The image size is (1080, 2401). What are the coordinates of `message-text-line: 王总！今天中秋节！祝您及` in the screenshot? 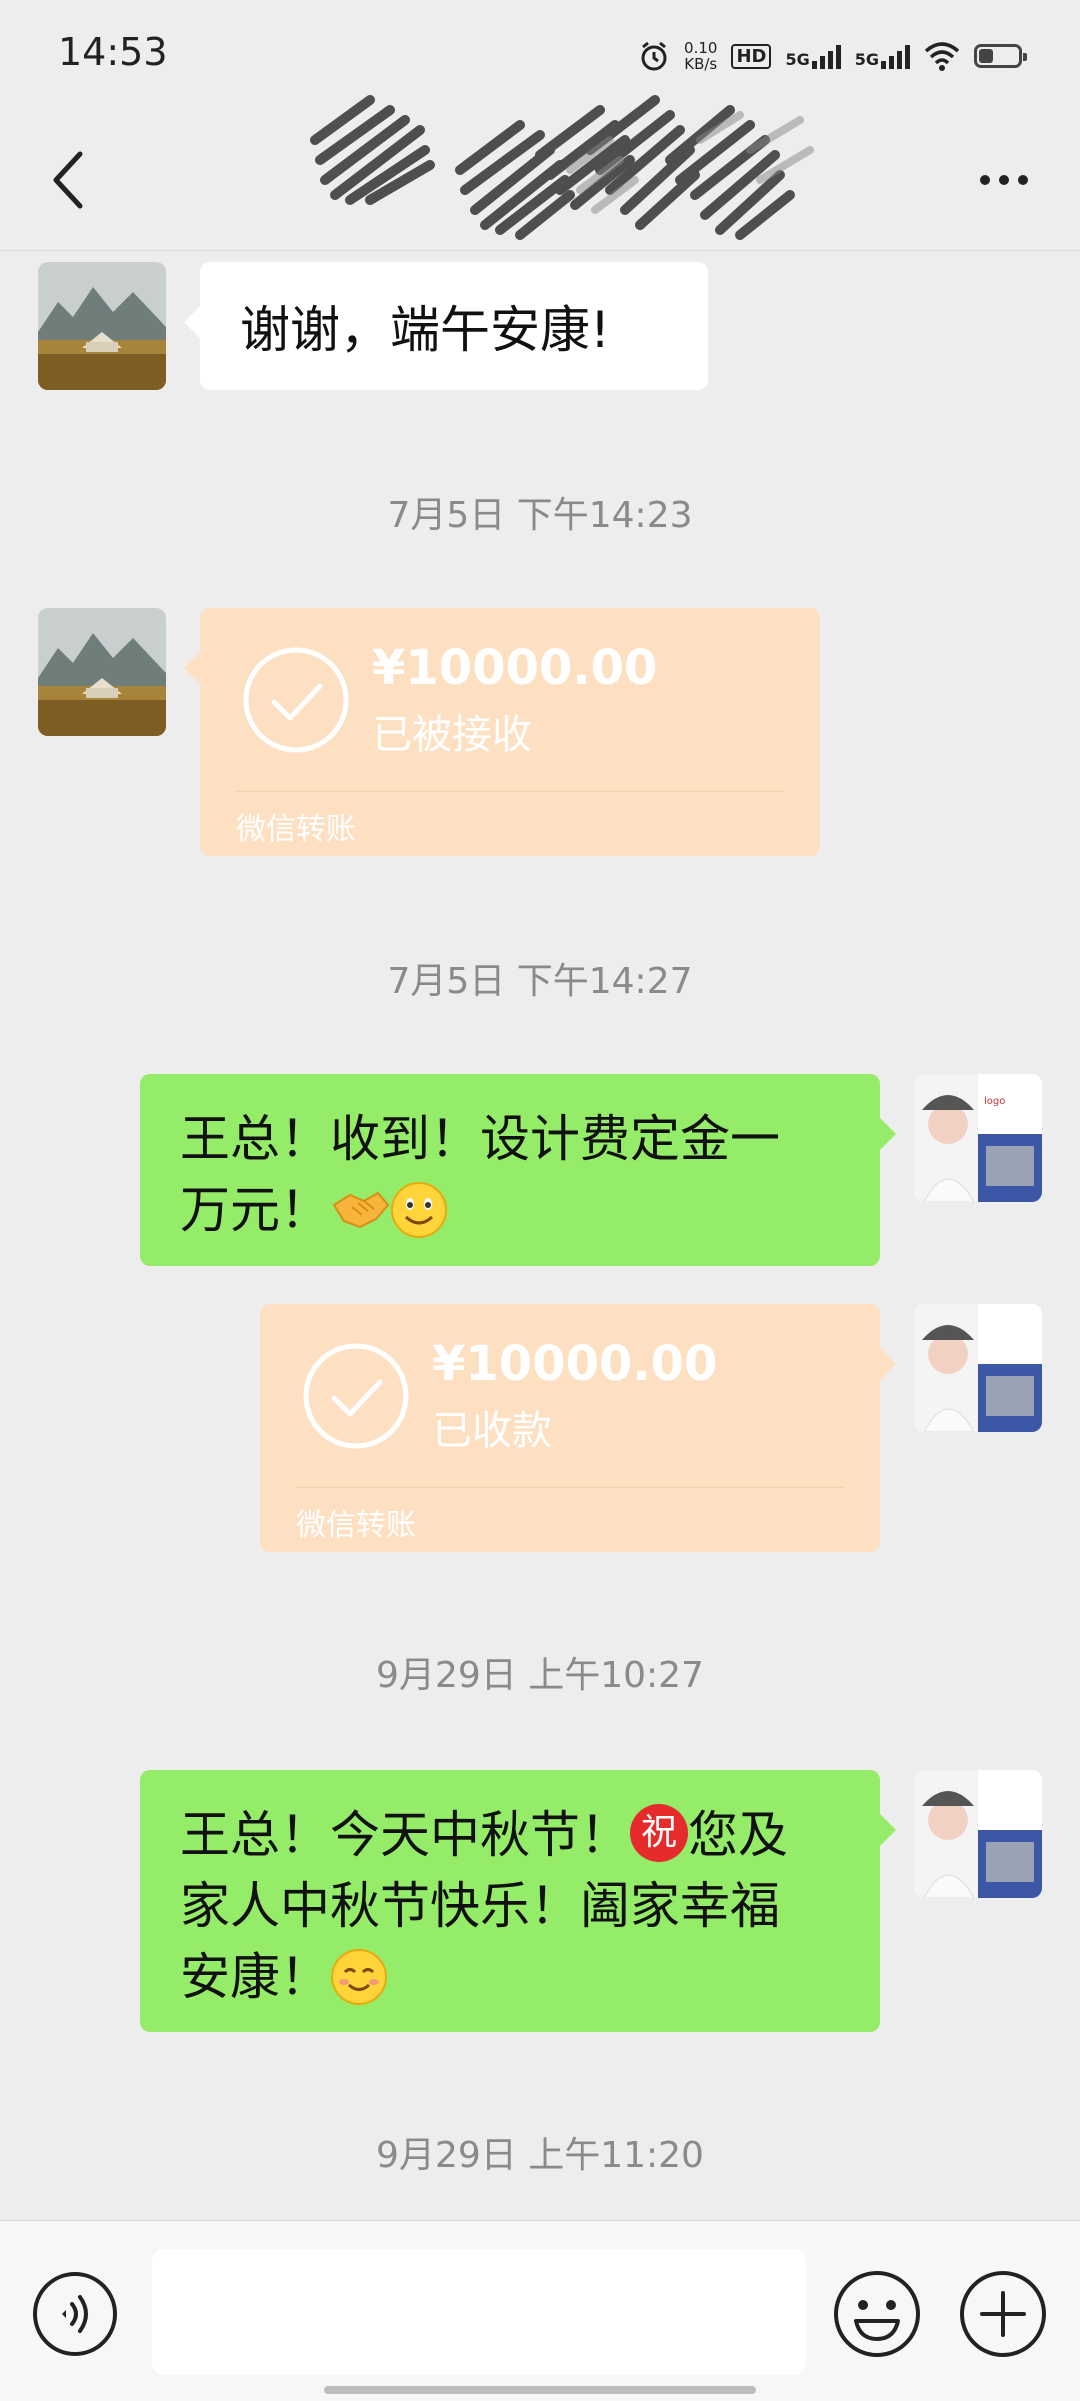 It's located at (484, 1834).